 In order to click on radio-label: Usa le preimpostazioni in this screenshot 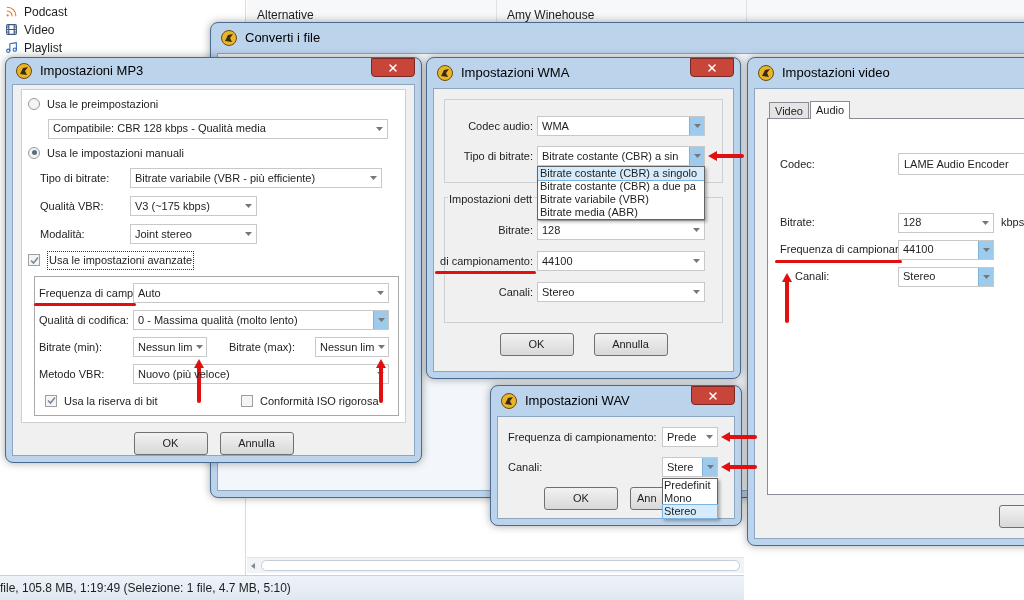, I will do `click(103, 104)`.